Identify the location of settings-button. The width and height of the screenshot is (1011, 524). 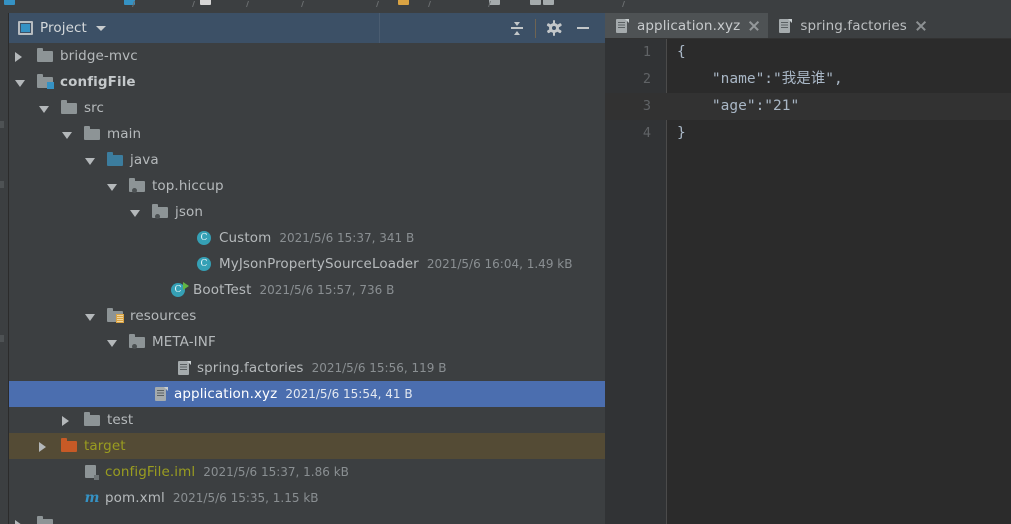
(554, 28).